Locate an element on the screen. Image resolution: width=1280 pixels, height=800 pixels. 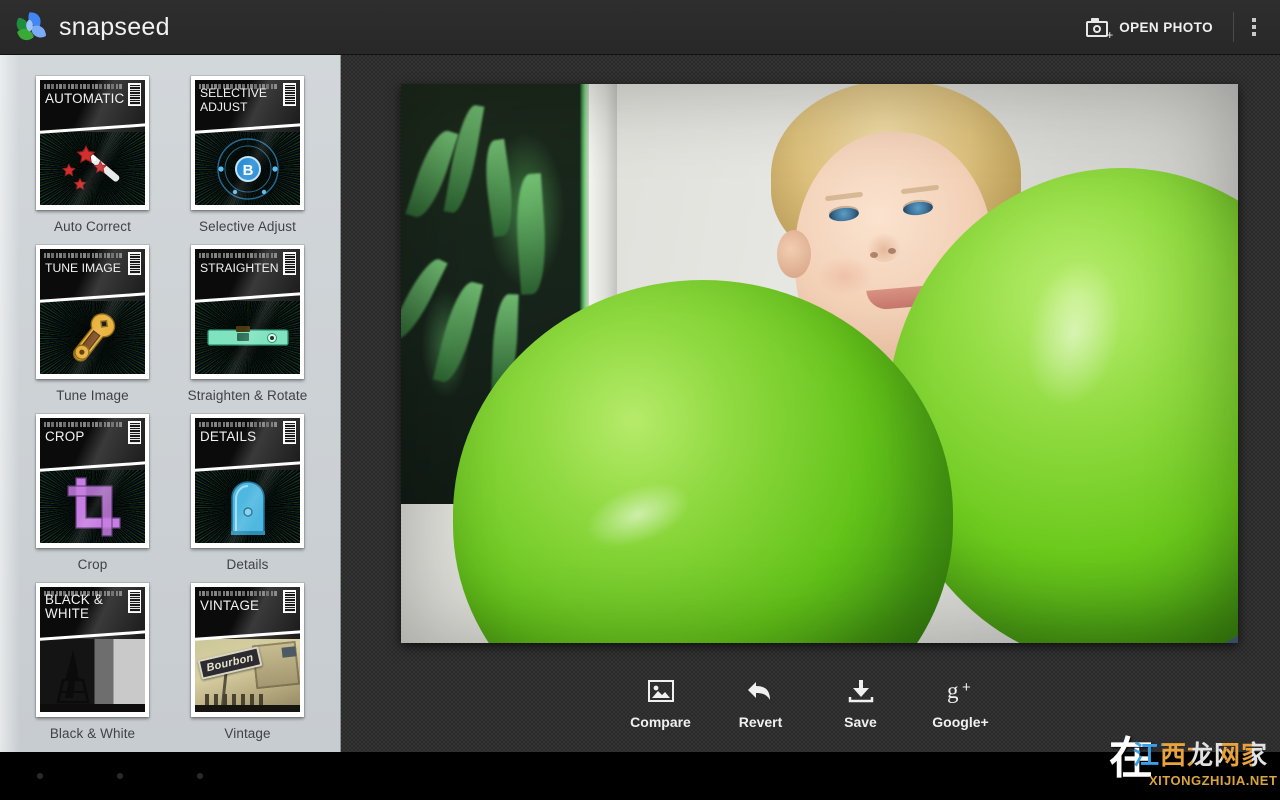
editor-toolbar: Compare Revert Save g + Google+ is located at coordinates (810, 703).